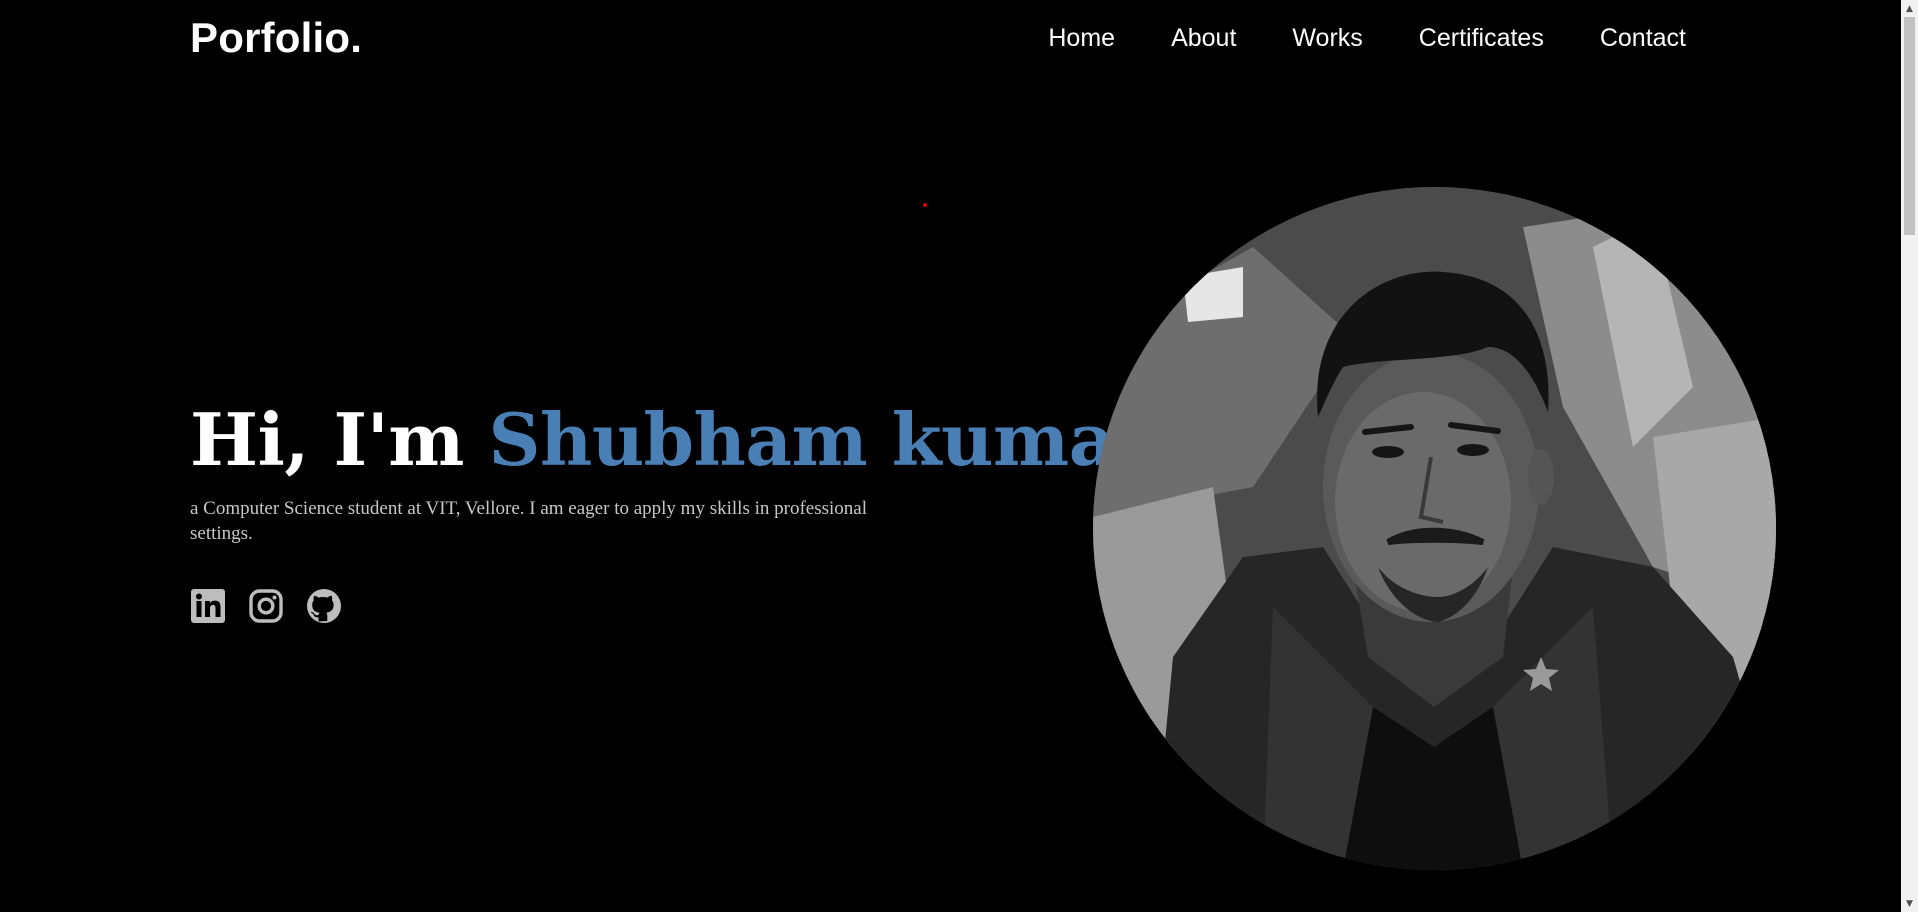 This screenshot has width=1918, height=912. What do you see at coordinates (1481, 38) in the screenshot?
I see `nav-certificates-link: Certificates` at bounding box center [1481, 38].